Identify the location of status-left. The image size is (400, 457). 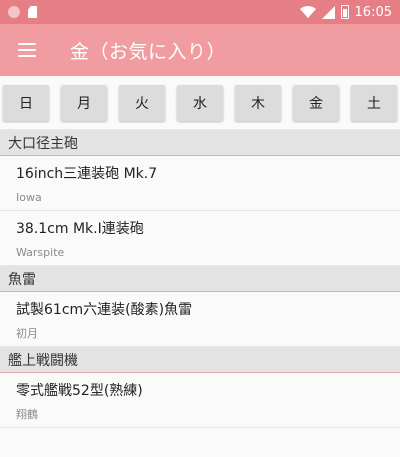
(22, 12).